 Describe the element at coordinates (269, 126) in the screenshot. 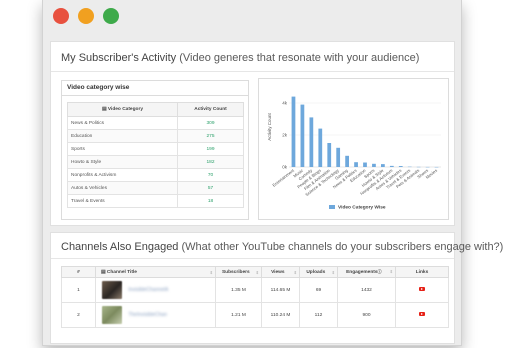

I see `y-axis-label: Activity Count` at that location.